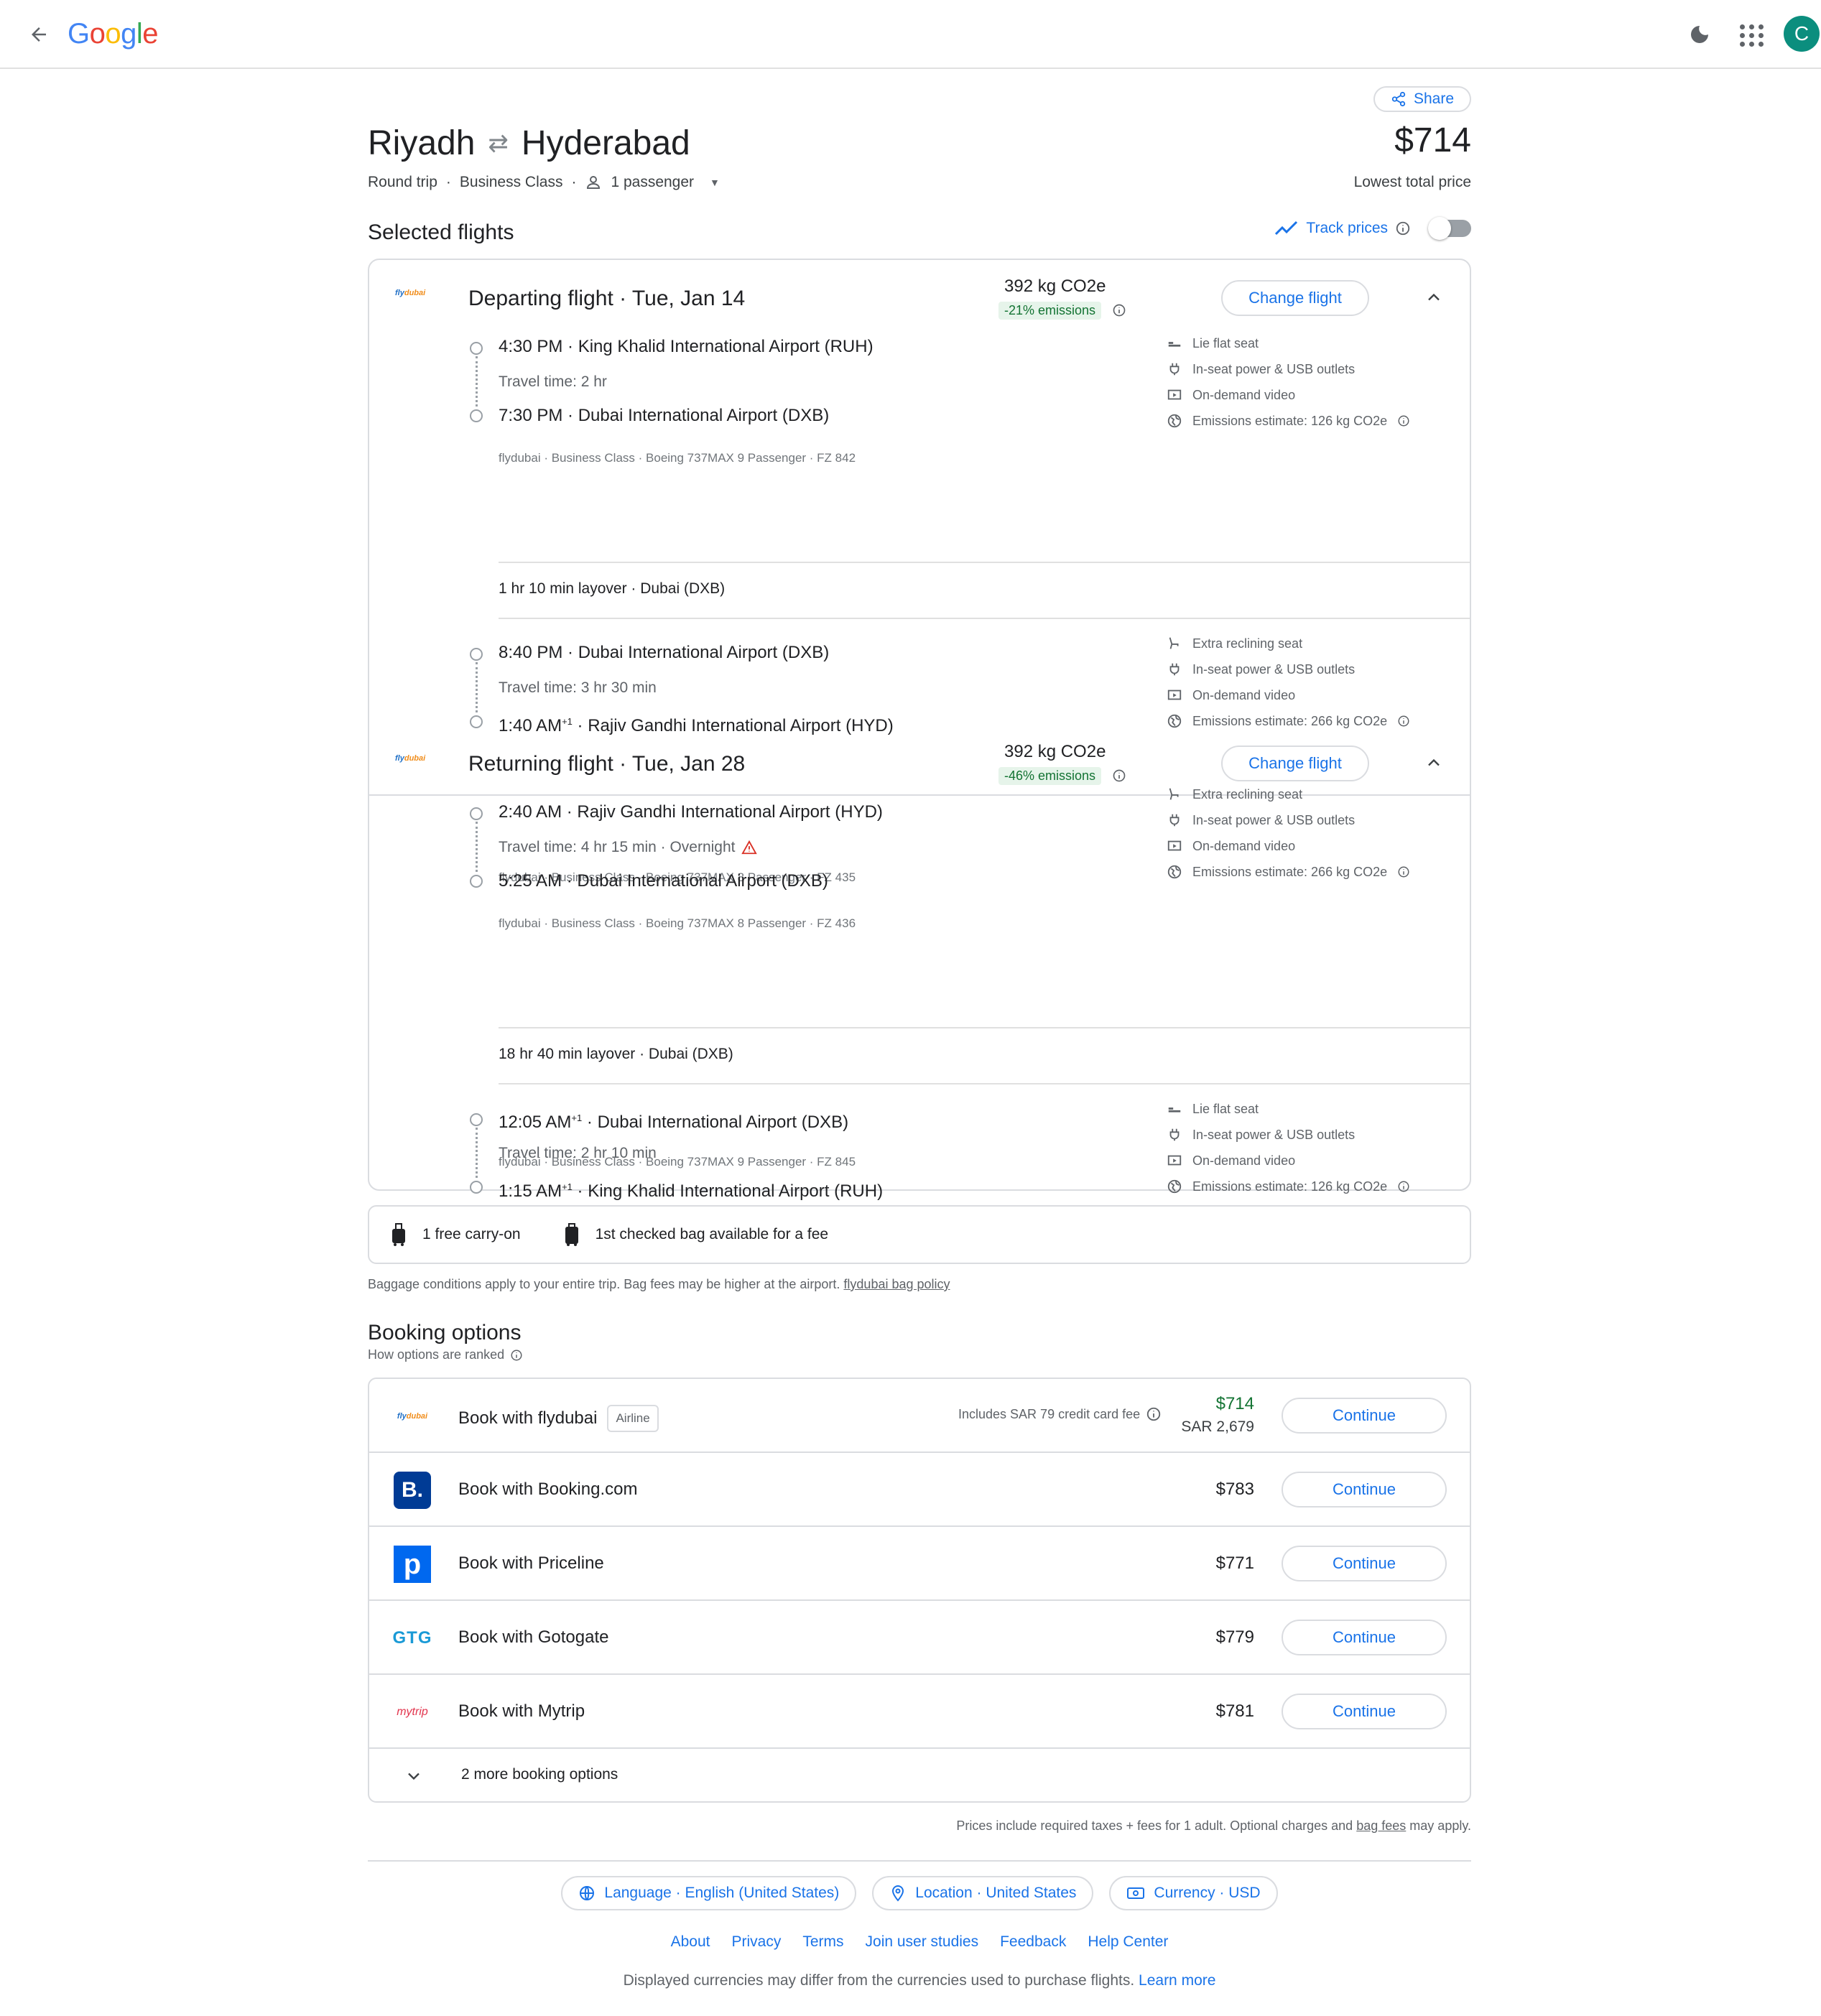 The width and height of the screenshot is (1821, 2016). I want to click on mytrip-logo: mytrip, so click(412, 1712).